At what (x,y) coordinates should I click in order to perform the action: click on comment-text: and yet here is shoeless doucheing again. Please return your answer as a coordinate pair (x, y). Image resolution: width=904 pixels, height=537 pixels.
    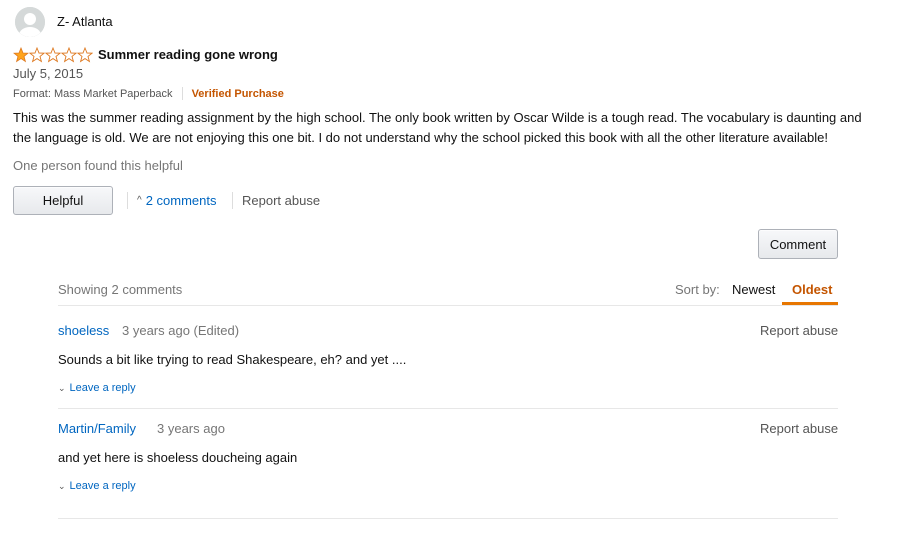
    Looking at the image, I should click on (178, 457).